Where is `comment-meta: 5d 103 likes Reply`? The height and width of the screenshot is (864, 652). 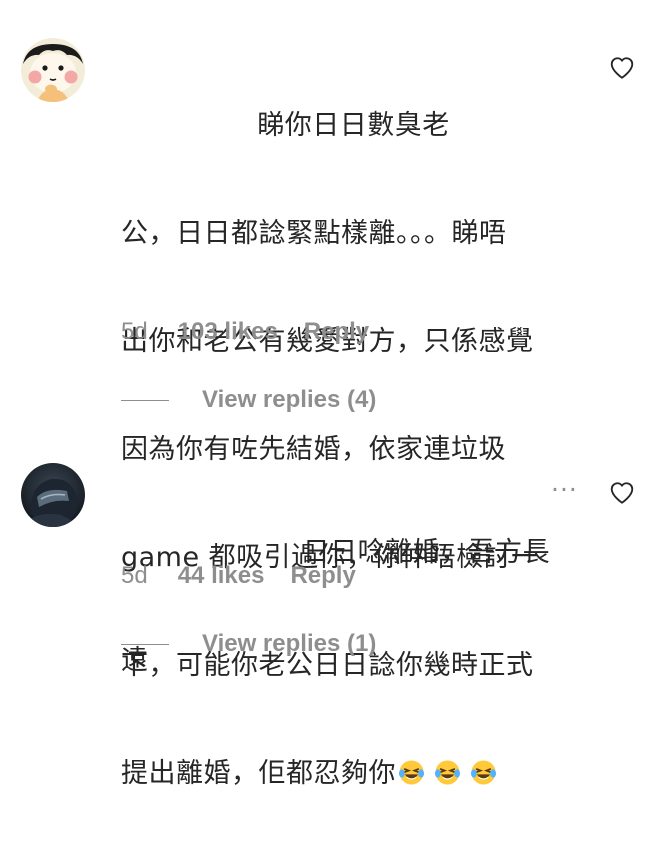 comment-meta: 5d 103 likes Reply is located at coordinates (245, 332).